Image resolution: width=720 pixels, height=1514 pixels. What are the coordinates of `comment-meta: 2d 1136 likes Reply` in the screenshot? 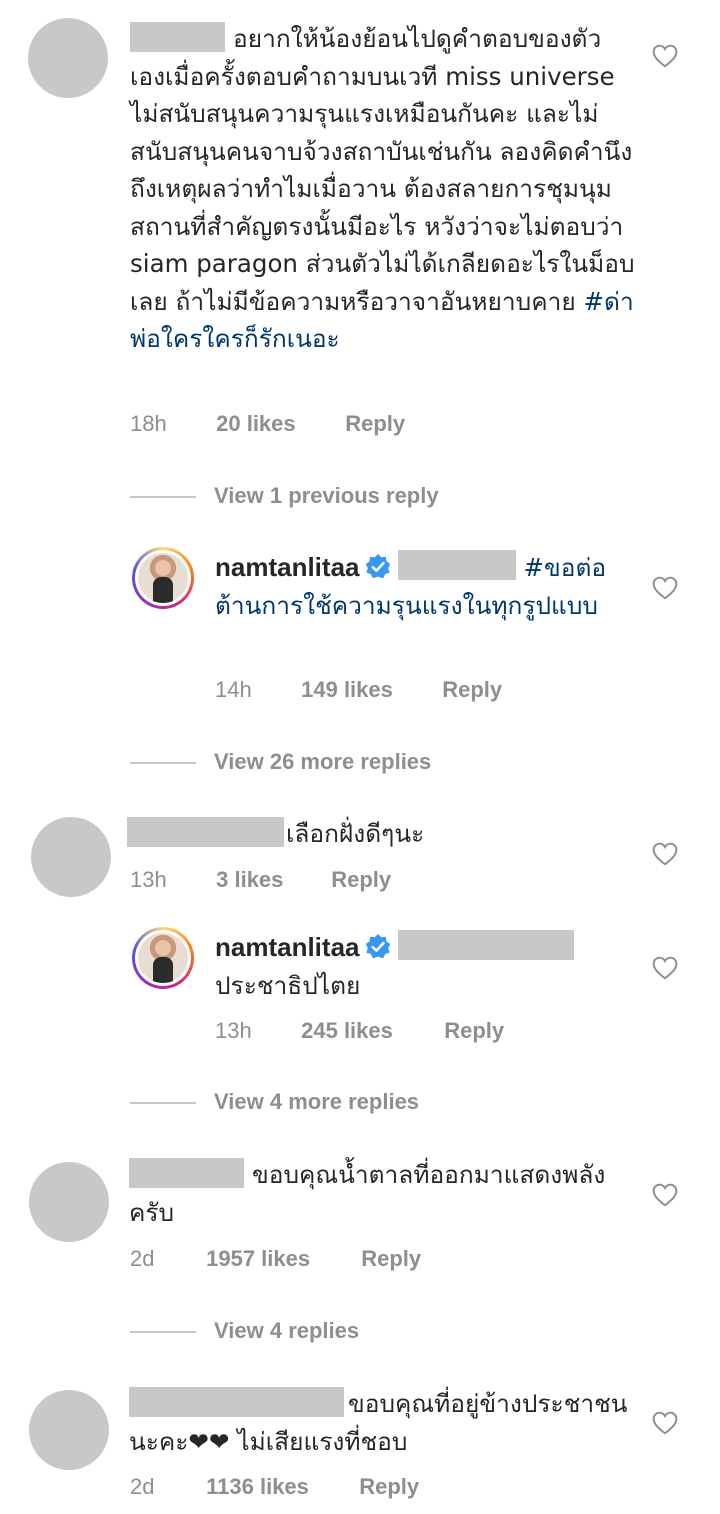 It's located at (274, 1487).